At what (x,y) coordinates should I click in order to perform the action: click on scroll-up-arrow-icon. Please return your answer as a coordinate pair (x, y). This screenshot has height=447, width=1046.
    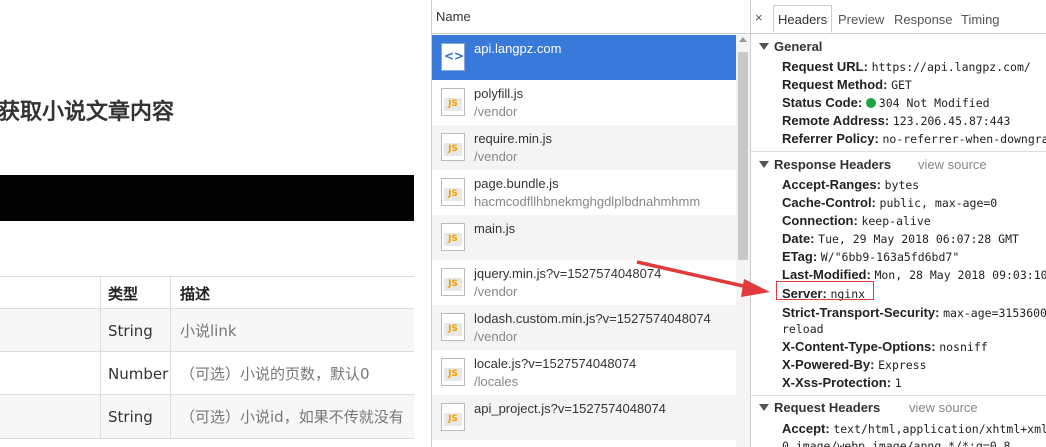
    Looking at the image, I should click on (743, 39).